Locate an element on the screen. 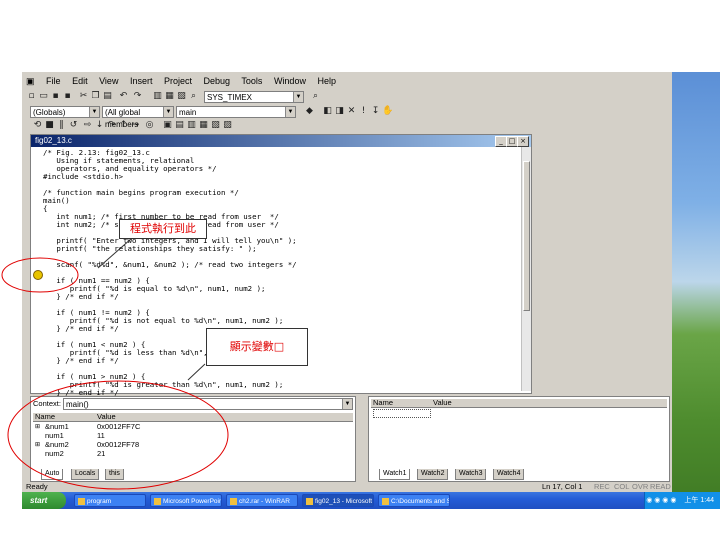 This screenshot has width=720, height=540. annotation-ellipse-variables is located at coordinates (118, 435).